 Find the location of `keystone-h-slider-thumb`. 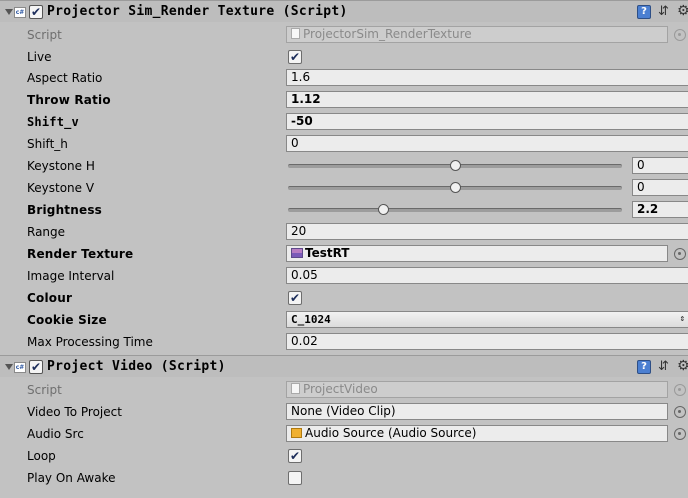

keystone-h-slider-thumb is located at coordinates (455, 165).